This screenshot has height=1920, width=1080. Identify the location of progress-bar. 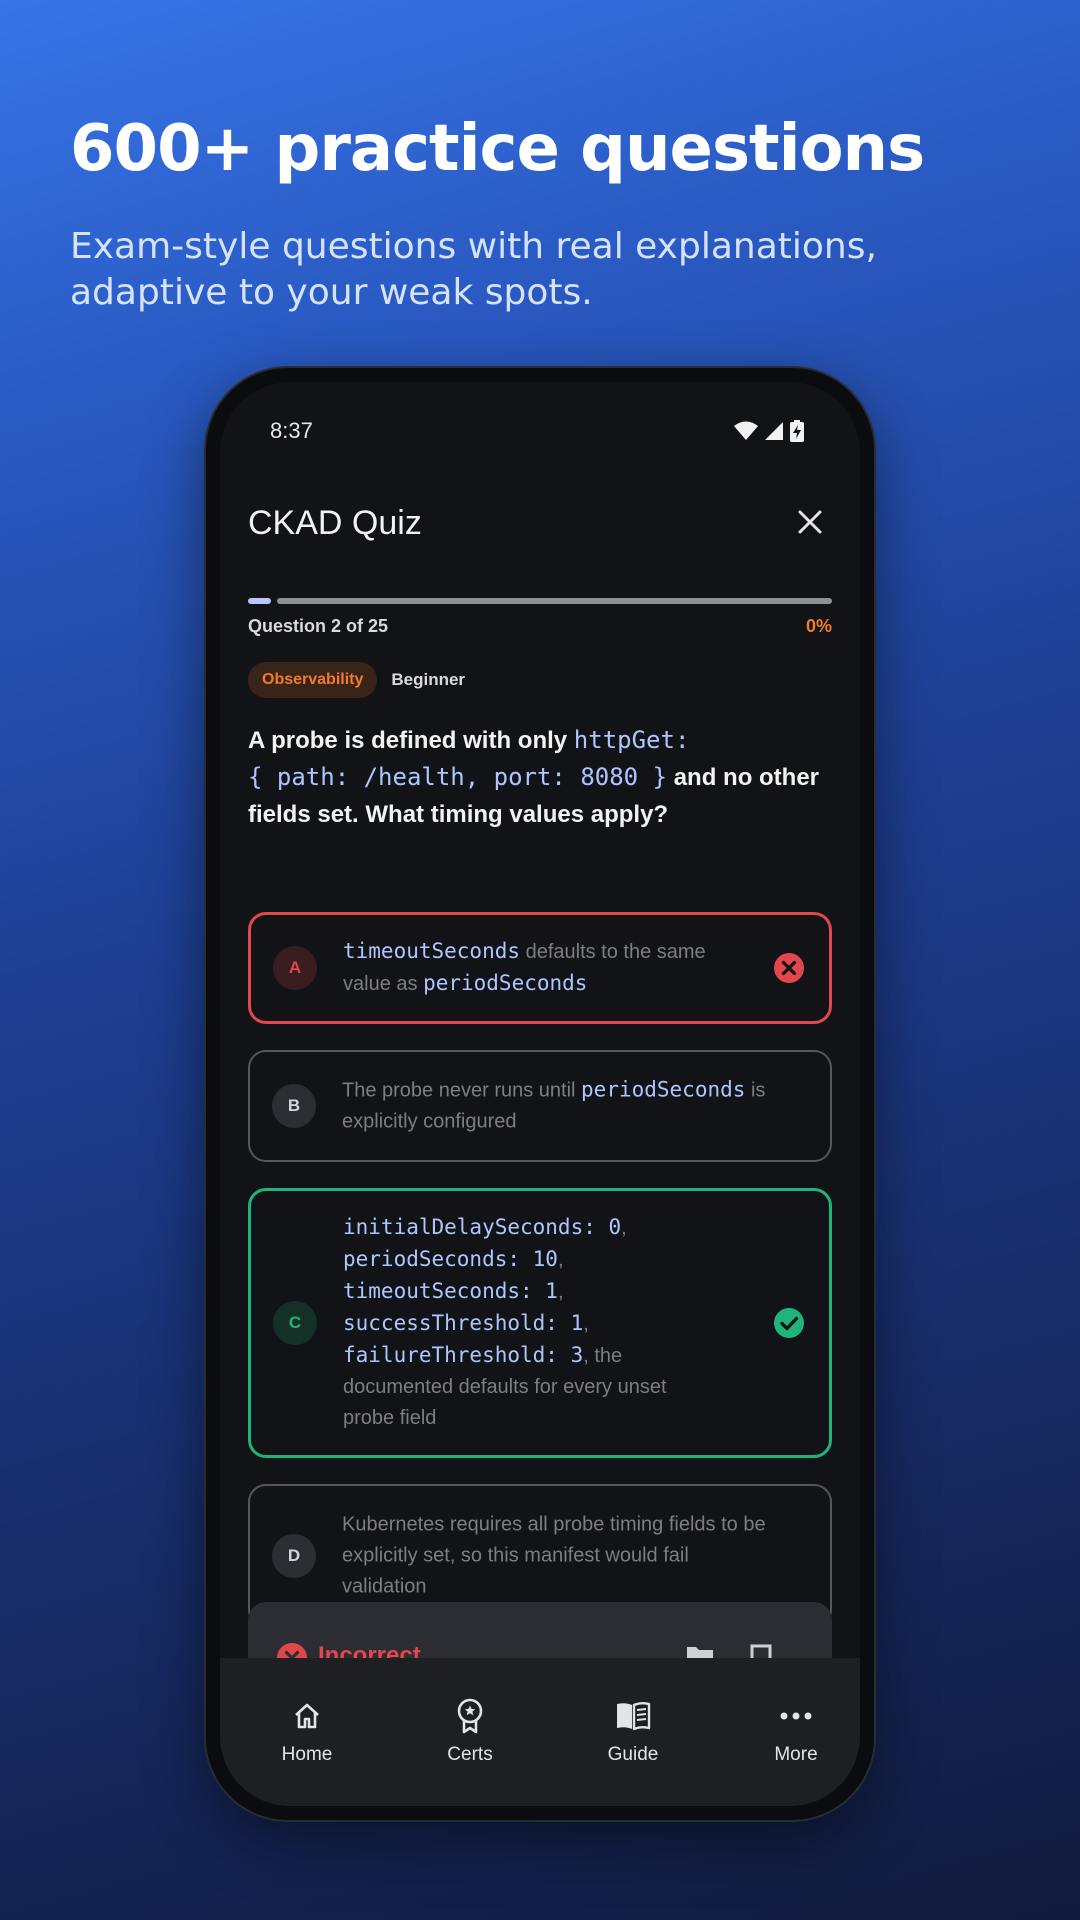
(540, 601).